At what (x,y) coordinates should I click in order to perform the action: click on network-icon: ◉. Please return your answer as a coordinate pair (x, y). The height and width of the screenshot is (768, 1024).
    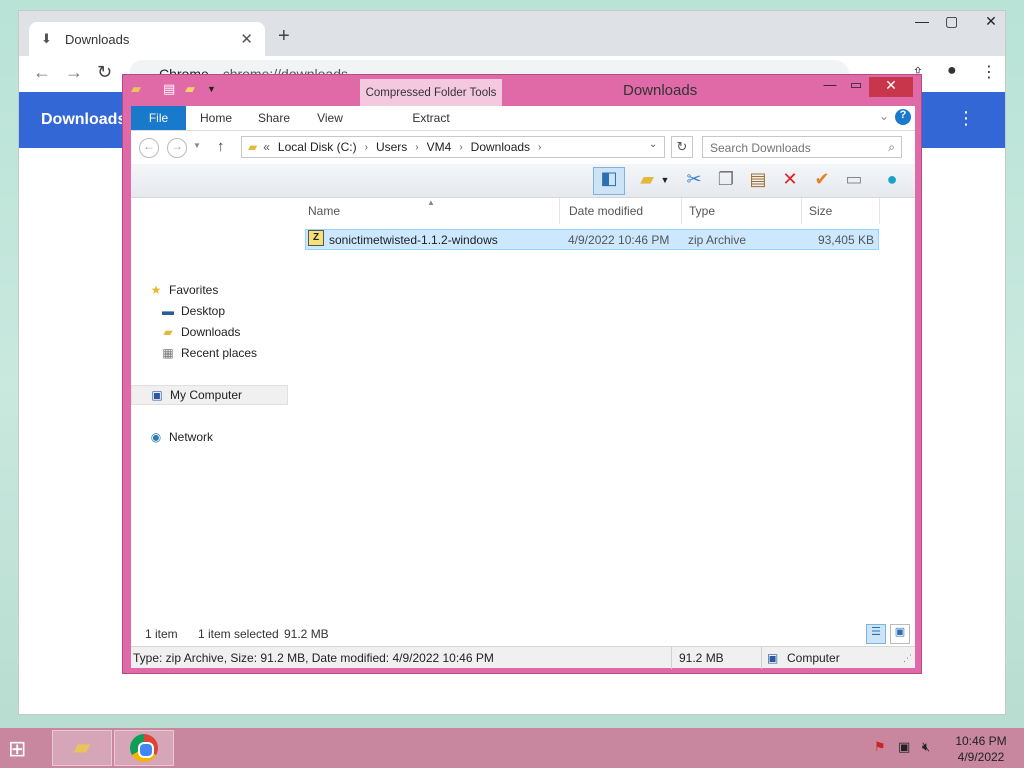
    Looking at the image, I should click on (156, 437).